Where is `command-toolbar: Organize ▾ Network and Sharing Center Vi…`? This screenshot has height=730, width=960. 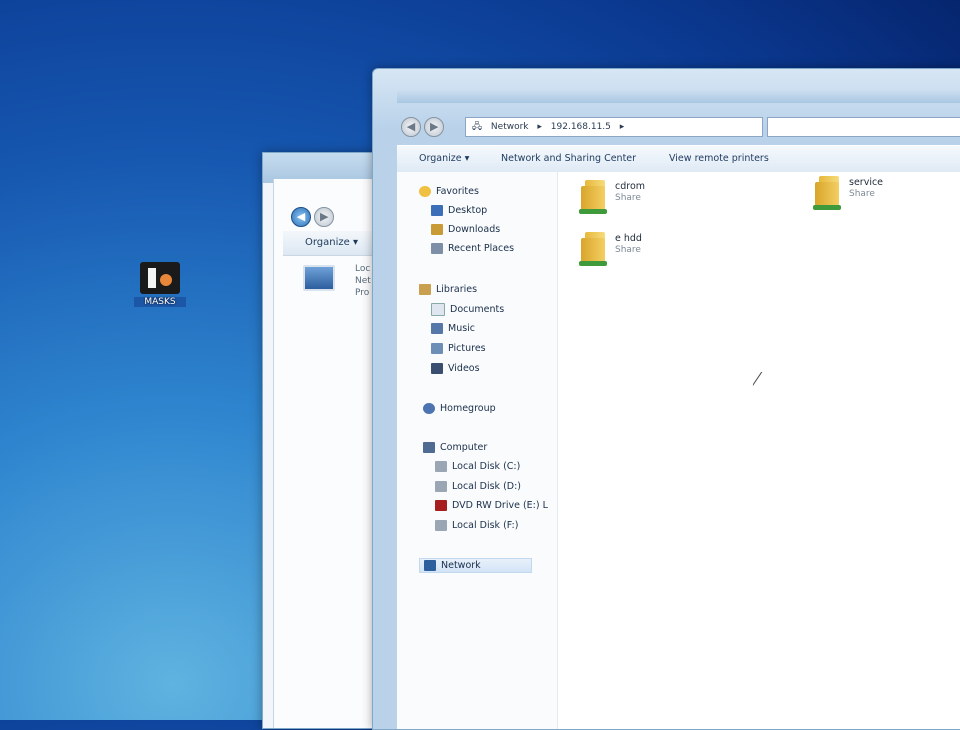 command-toolbar: Organize ▾ Network and Sharing Center Vi… is located at coordinates (678, 159).